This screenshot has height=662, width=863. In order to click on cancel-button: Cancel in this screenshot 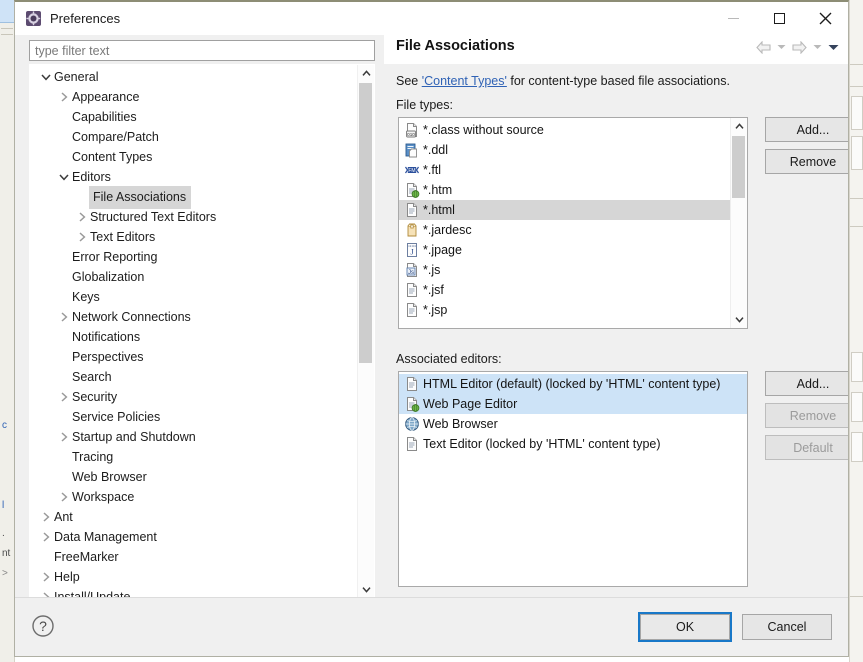, I will do `click(787, 627)`.